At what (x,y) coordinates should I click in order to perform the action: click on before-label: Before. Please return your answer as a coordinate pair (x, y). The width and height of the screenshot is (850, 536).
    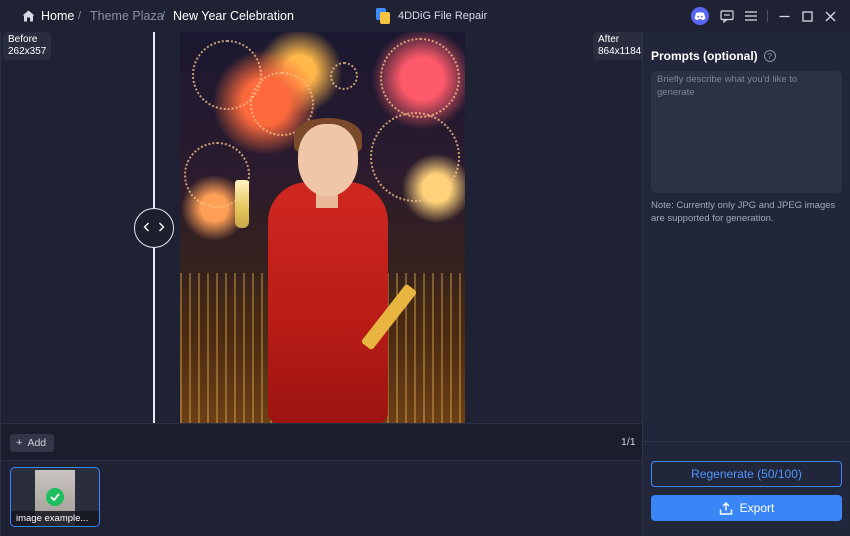
    Looking at the image, I should click on (23, 39).